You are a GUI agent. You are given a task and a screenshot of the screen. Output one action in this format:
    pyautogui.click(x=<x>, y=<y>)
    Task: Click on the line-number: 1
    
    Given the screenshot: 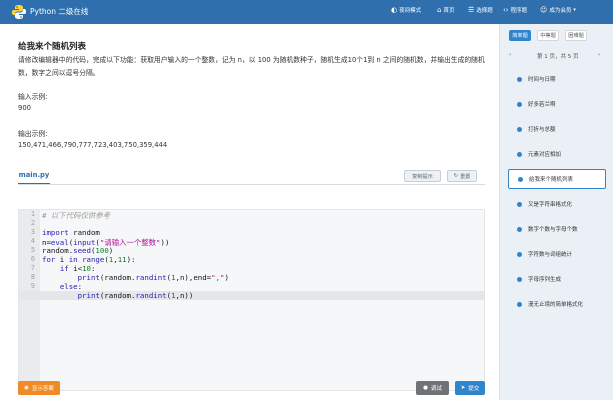 What is the action you would take?
    pyautogui.click(x=32, y=214)
    